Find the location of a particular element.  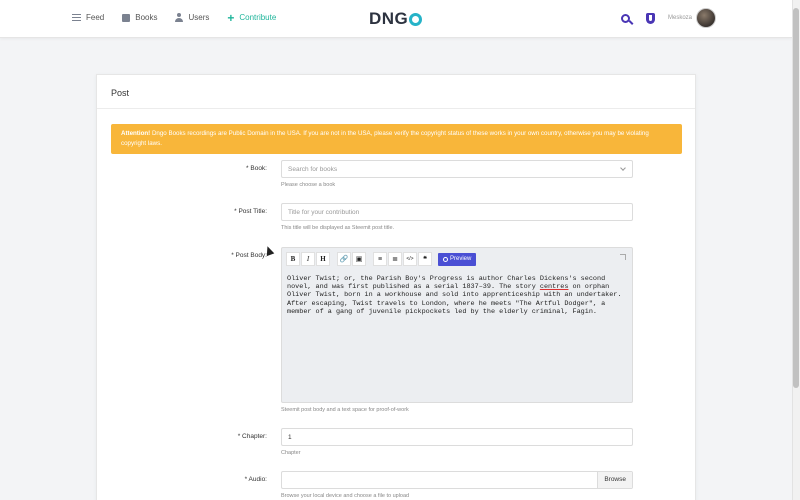

nav-contribute-label: Contribute is located at coordinates (258, 17).